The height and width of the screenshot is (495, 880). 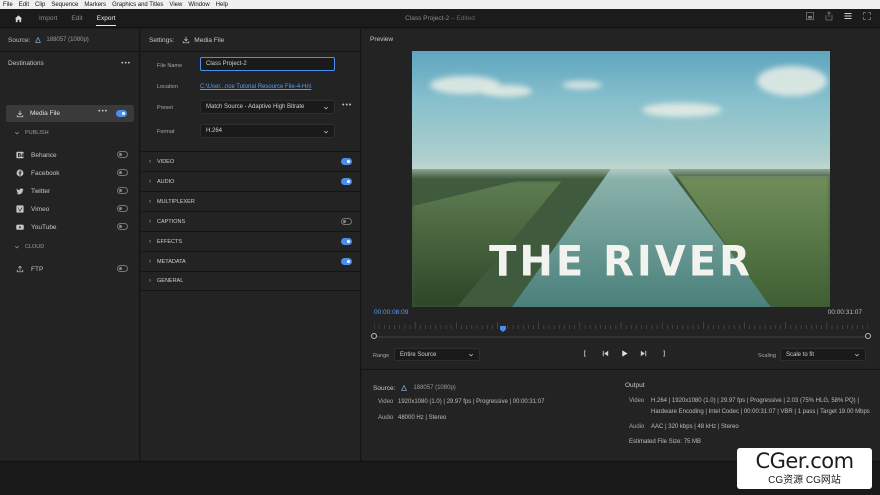 What do you see at coordinates (126, 63) in the screenshot?
I see `destinations-more-icon: •••` at bounding box center [126, 63].